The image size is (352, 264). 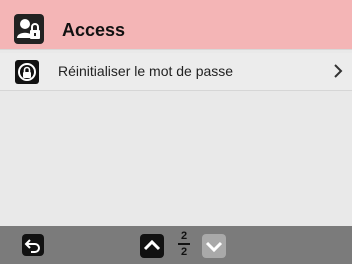 I want to click on chevron-right-icon, so click(x=338, y=71).